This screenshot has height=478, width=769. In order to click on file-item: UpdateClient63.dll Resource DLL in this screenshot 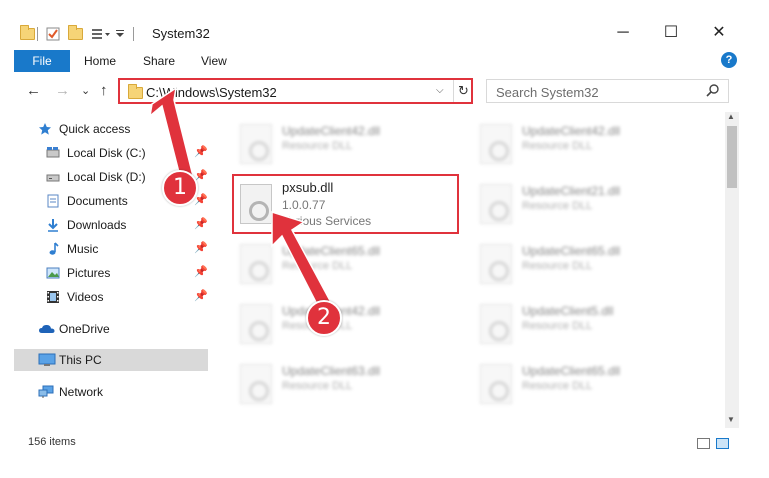, I will do `click(342, 387)`.